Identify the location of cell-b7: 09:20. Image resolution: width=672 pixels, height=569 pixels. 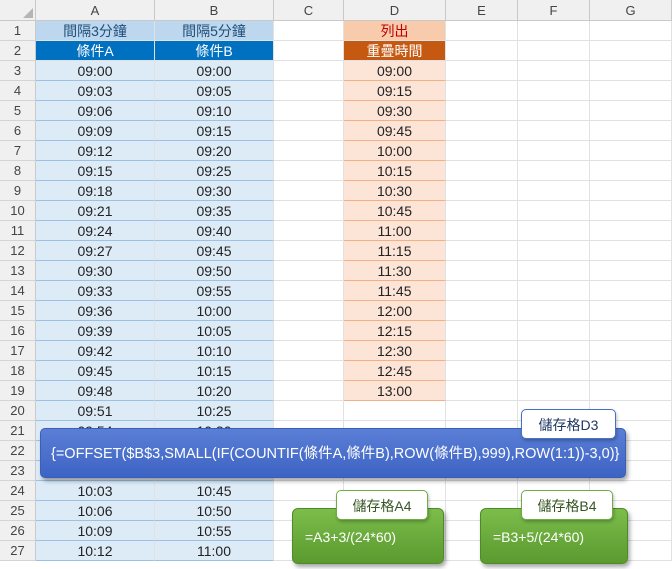
(214, 151).